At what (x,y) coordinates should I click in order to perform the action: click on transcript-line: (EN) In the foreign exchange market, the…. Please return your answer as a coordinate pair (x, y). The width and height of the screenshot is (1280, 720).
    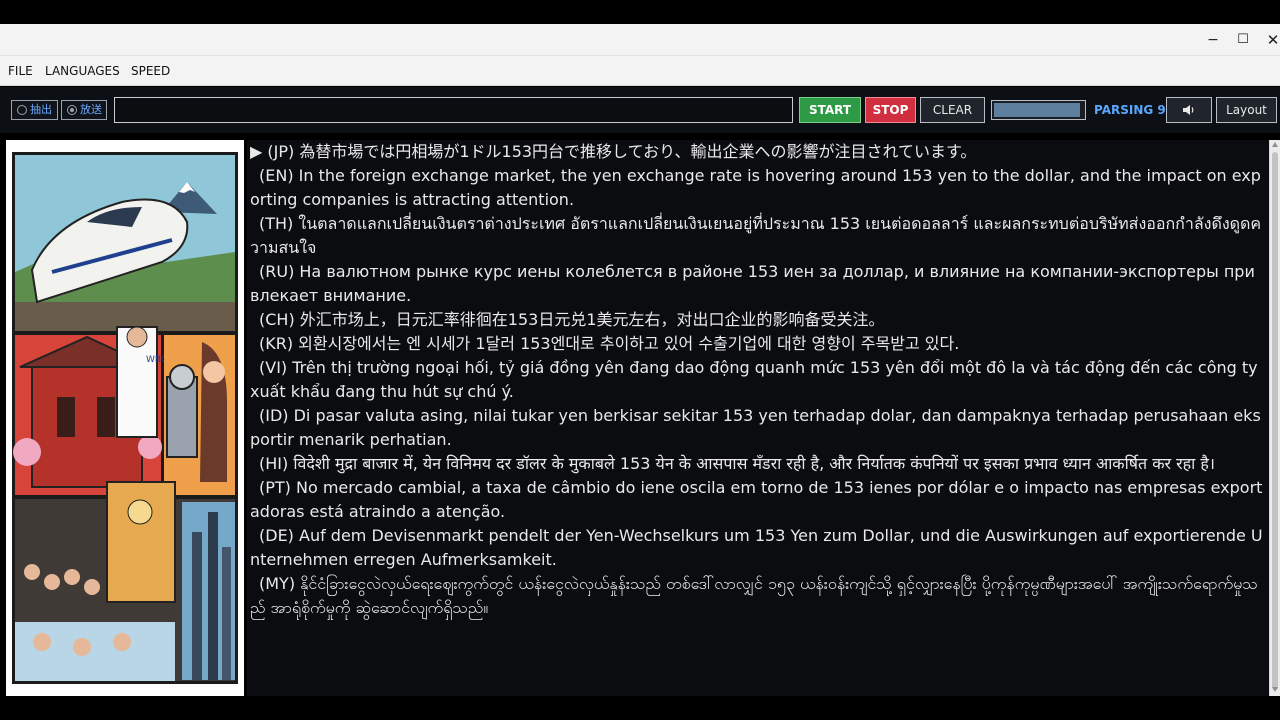
    Looking at the image, I should click on (758, 188).